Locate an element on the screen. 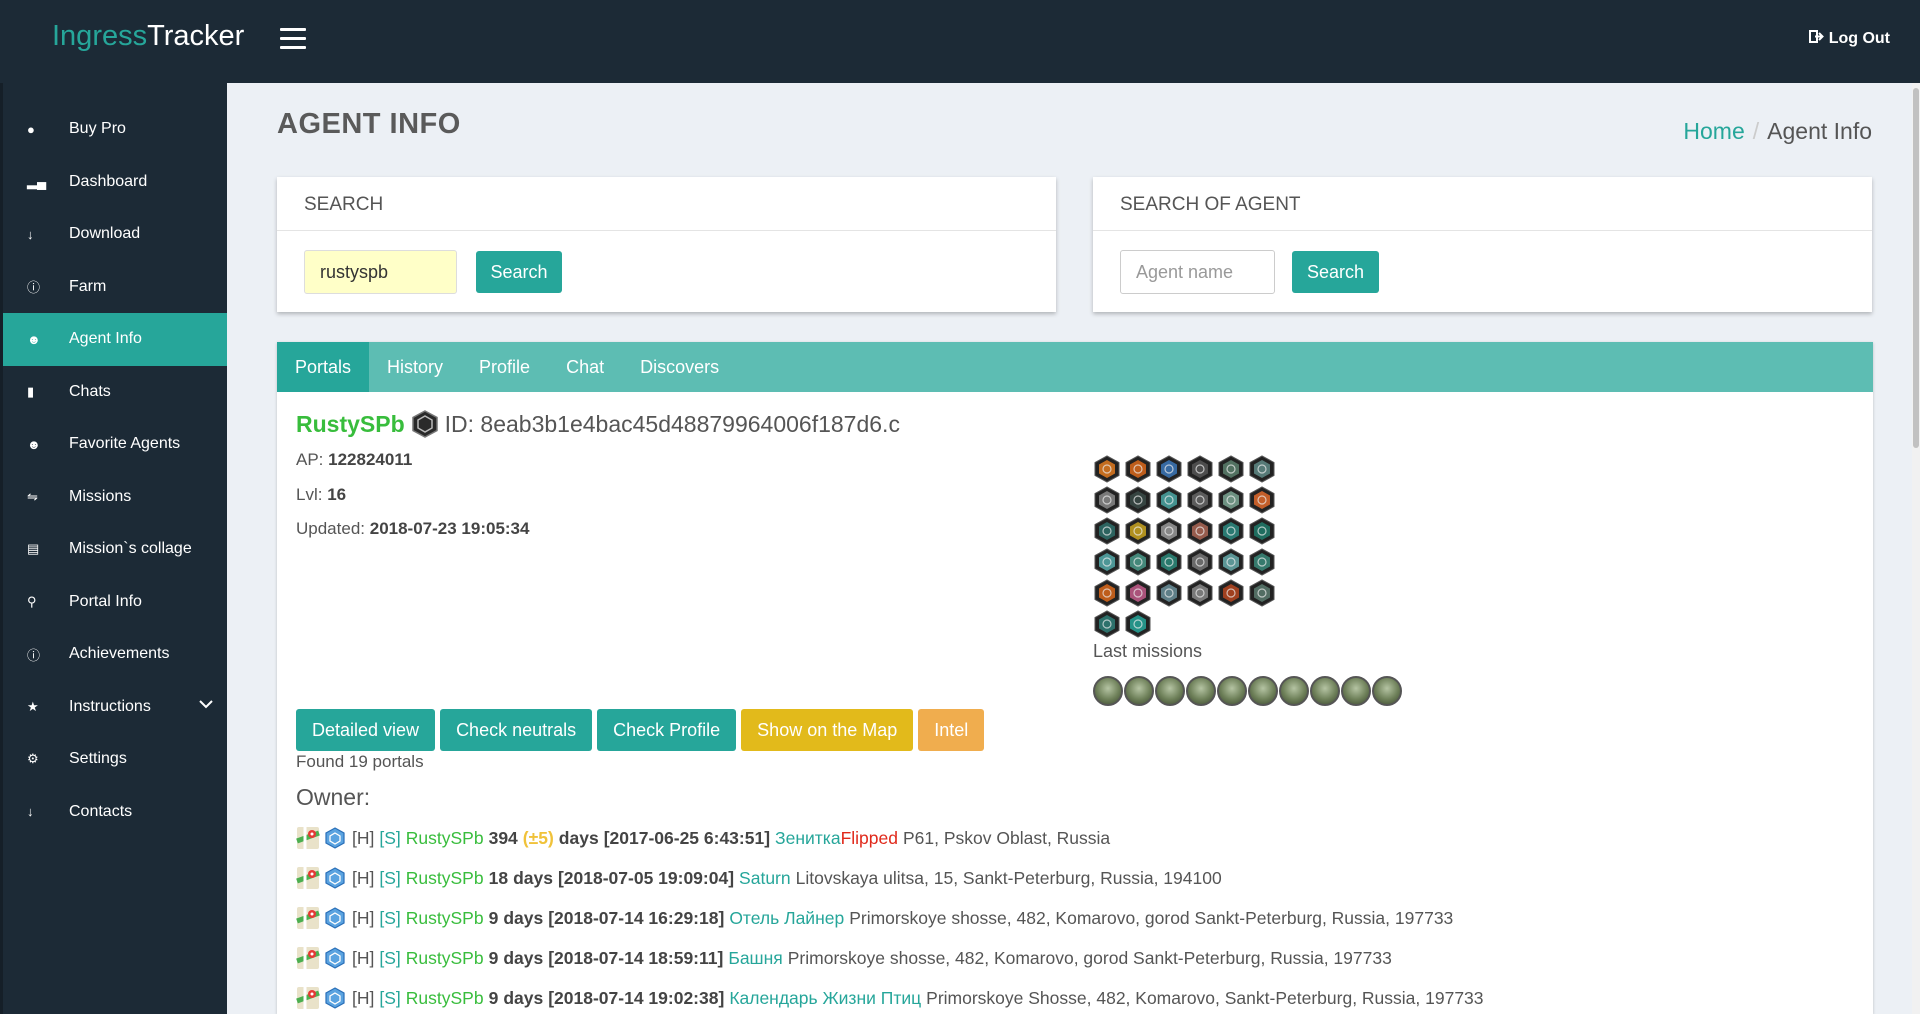 The width and height of the screenshot is (1920, 1014). tab-profile: Profile is located at coordinates (504, 367).